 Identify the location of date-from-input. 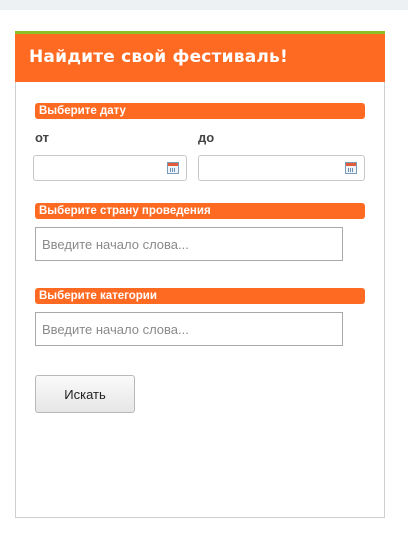
(110, 168).